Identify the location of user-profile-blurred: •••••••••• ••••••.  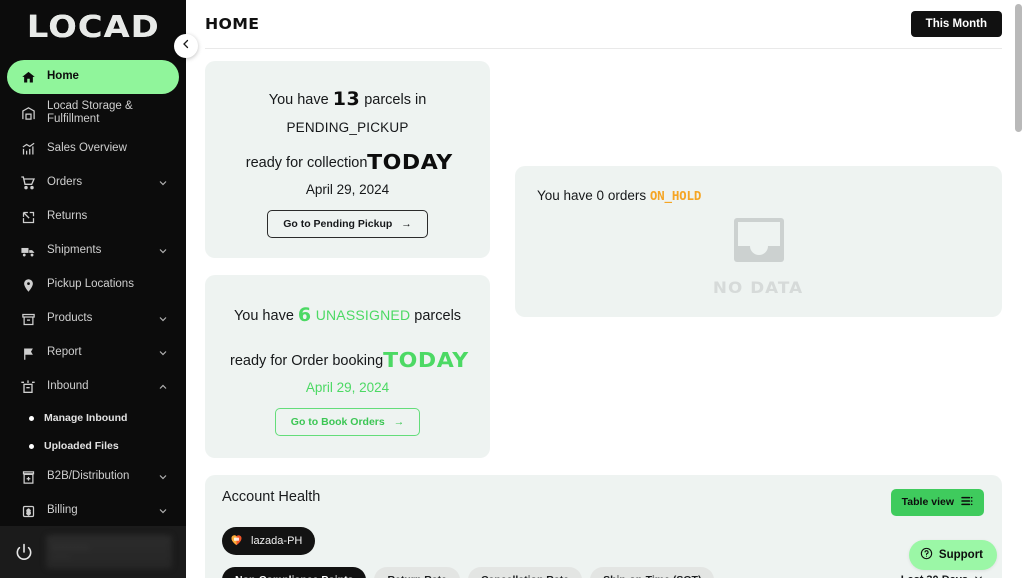
(109, 552).